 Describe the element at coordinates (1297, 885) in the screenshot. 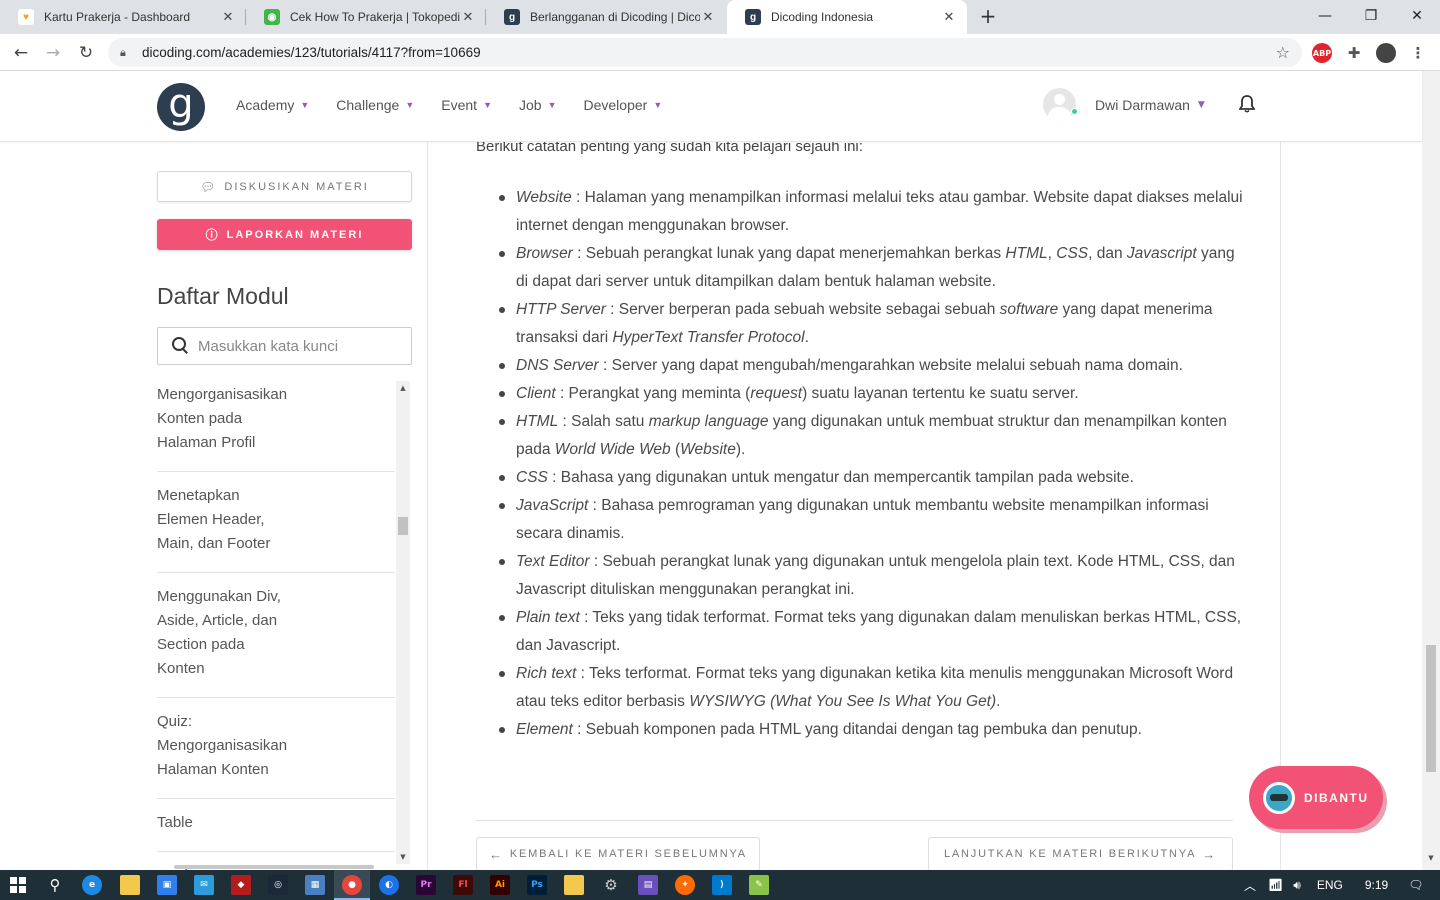

I see `volume-icon: 🔊︎` at that location.